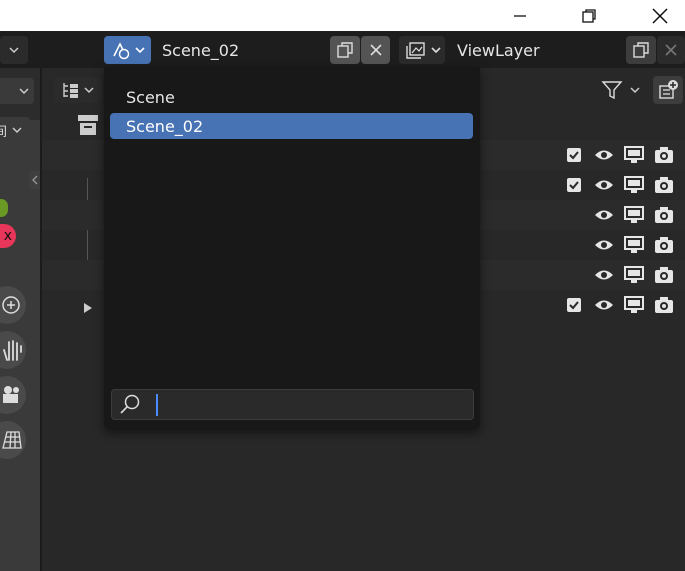 Image resolution: width=685 pixels, height=571 pixels. What do you see at coordinates (291, 126) in the screenshot?
I see `scene-option-selected: Scene_02` at bounding box center [291, 126].